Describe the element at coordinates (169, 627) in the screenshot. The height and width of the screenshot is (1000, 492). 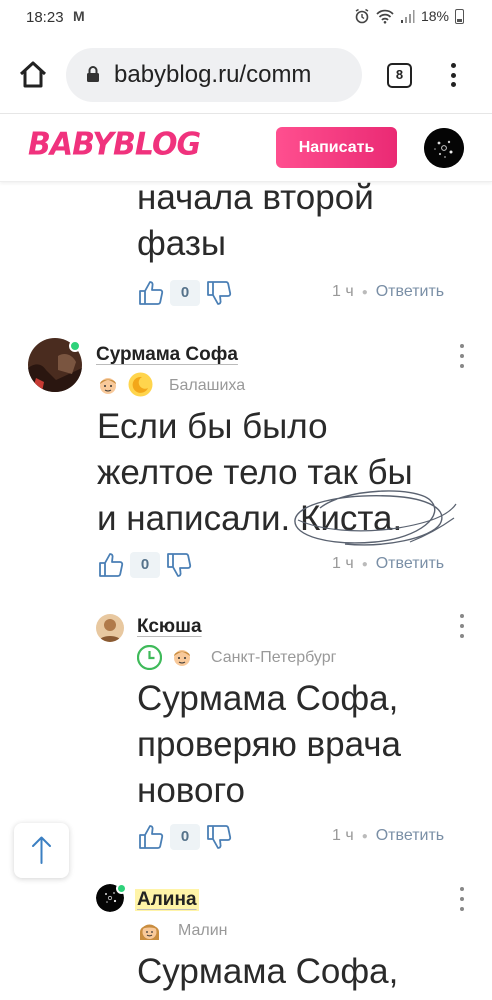
I see `comment-author: Ксюша` at that location.